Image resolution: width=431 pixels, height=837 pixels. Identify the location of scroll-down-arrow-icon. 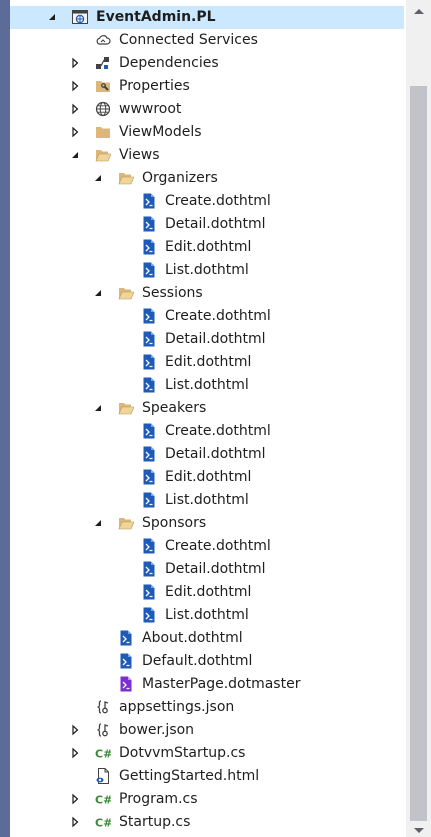
(419, 831).